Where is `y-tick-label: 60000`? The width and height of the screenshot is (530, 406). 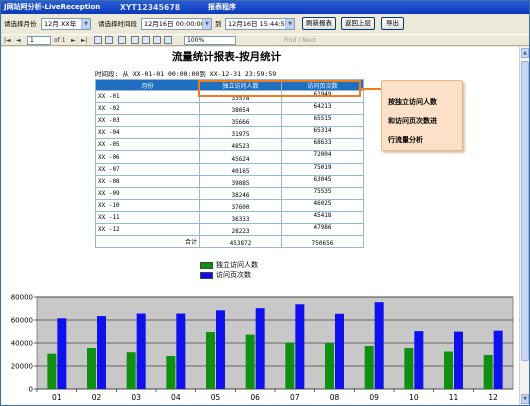 y-tick-label: 60000 is located at coordinates (22, 321).